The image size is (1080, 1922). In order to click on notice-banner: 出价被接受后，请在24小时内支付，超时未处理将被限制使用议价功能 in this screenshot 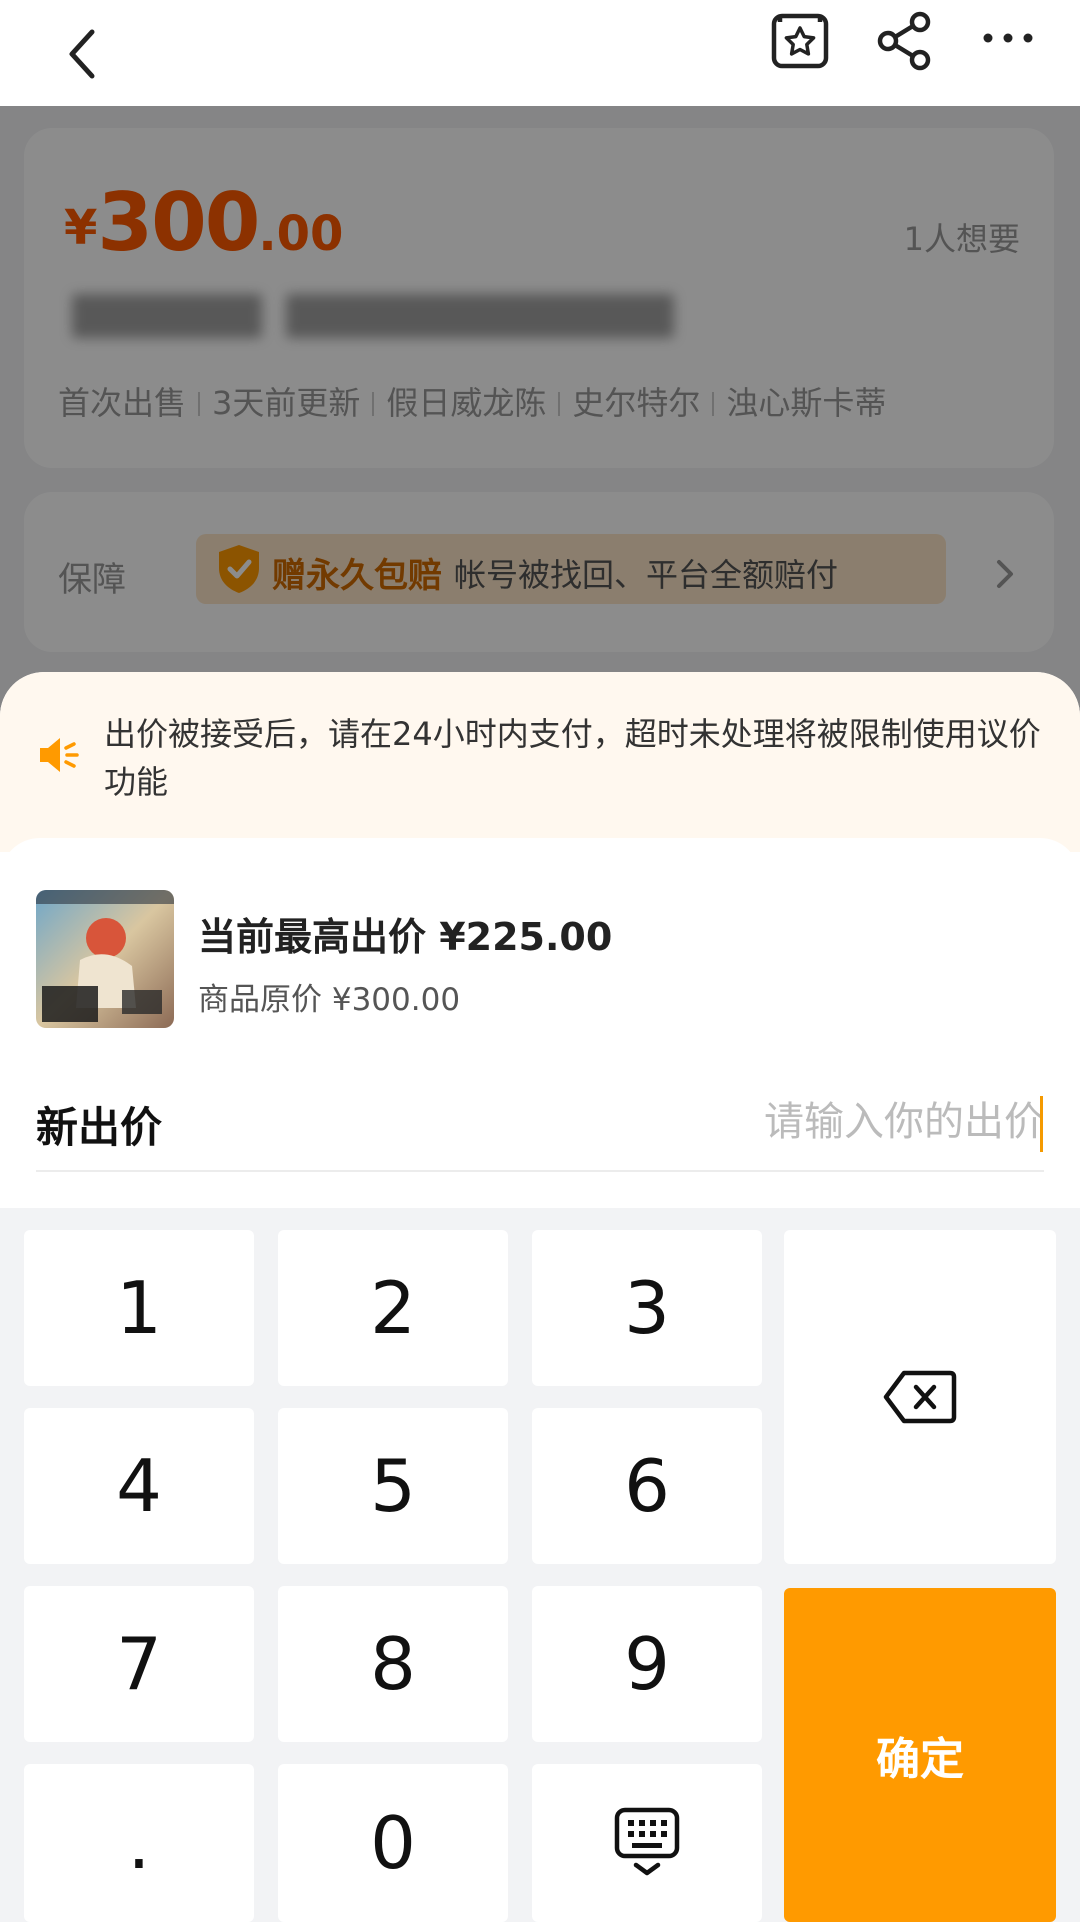, I will do `click(540, 762)`.